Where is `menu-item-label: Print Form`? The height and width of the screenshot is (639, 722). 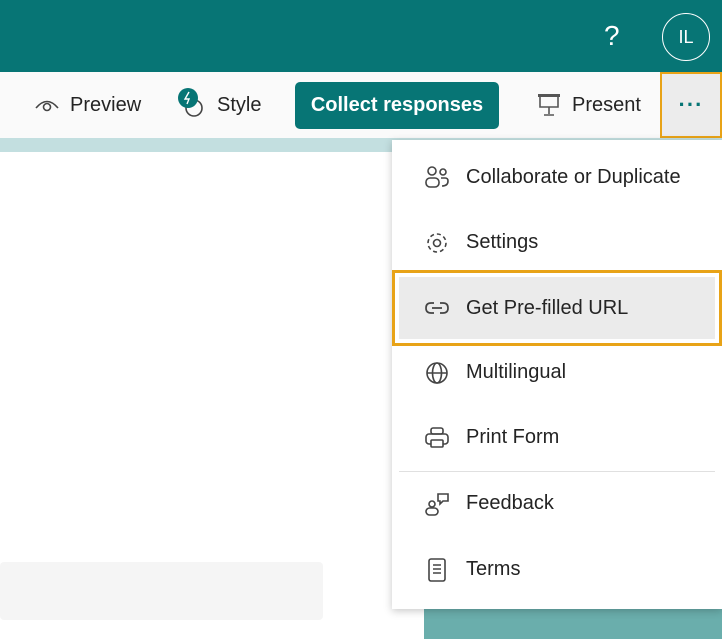
menu-item-label: Print Form is located at coordinates (513, 437).